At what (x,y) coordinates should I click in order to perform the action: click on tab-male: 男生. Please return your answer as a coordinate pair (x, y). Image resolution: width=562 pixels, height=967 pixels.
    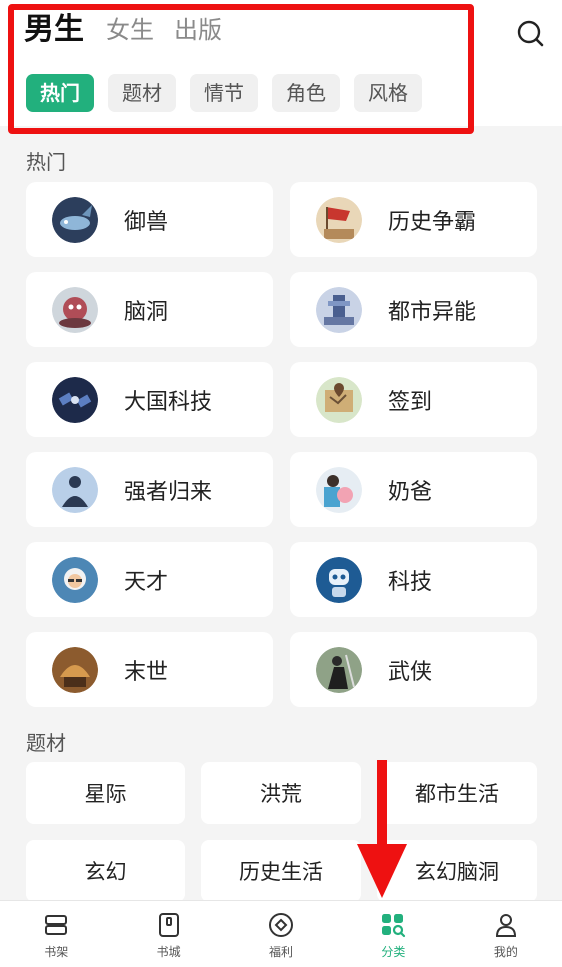
    Looking at the image, I should click on (54, 30).